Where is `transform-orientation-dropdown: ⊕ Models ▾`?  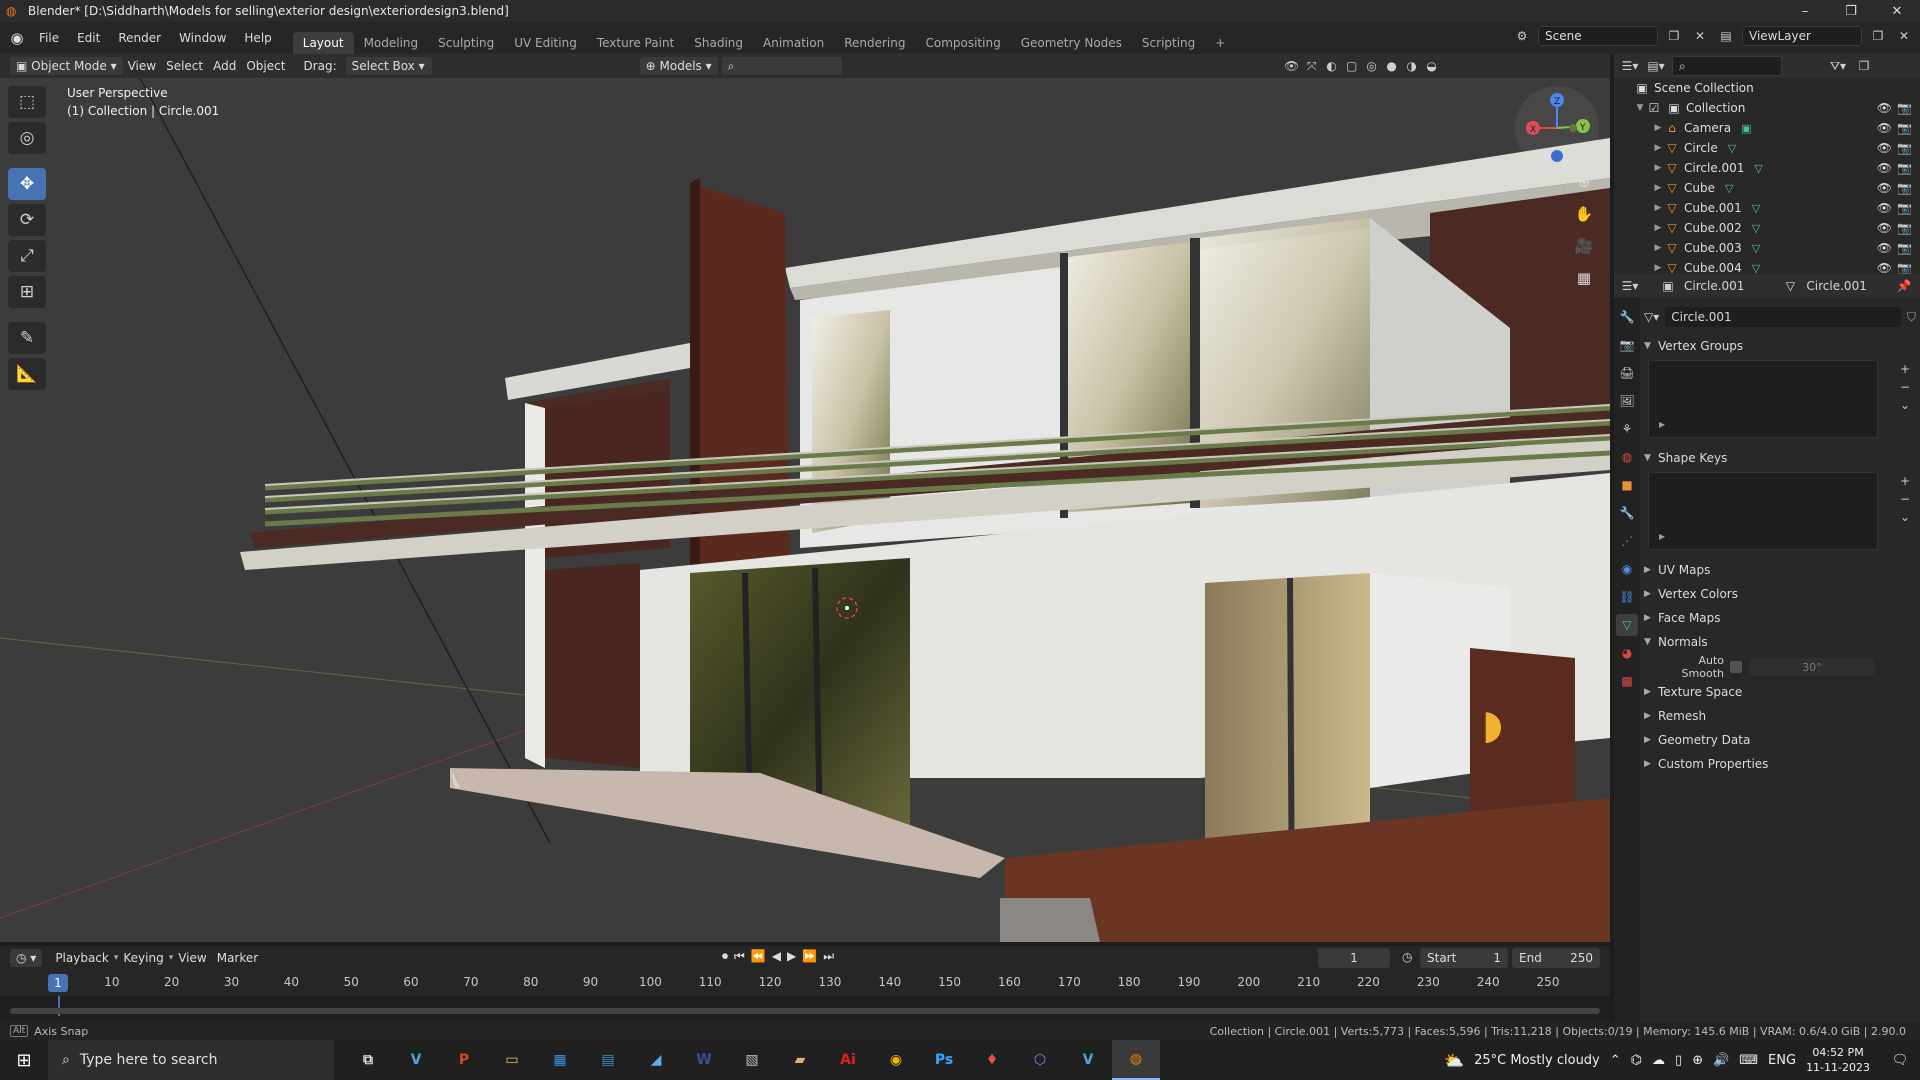
transform-orientation-dropdown: ⊕ Models ▾ is located at coordinates (678, 66).